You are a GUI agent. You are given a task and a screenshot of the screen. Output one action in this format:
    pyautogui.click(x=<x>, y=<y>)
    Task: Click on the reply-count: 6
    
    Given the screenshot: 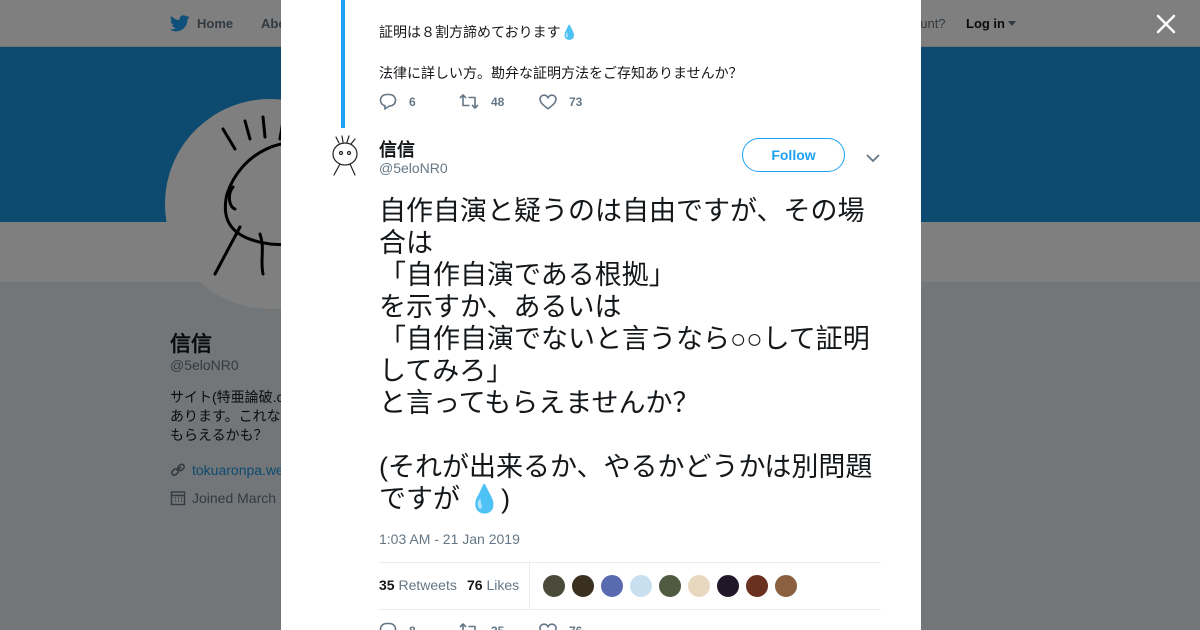 What is the action you would take?
    pyautogui.click(x=412, y=101)
    